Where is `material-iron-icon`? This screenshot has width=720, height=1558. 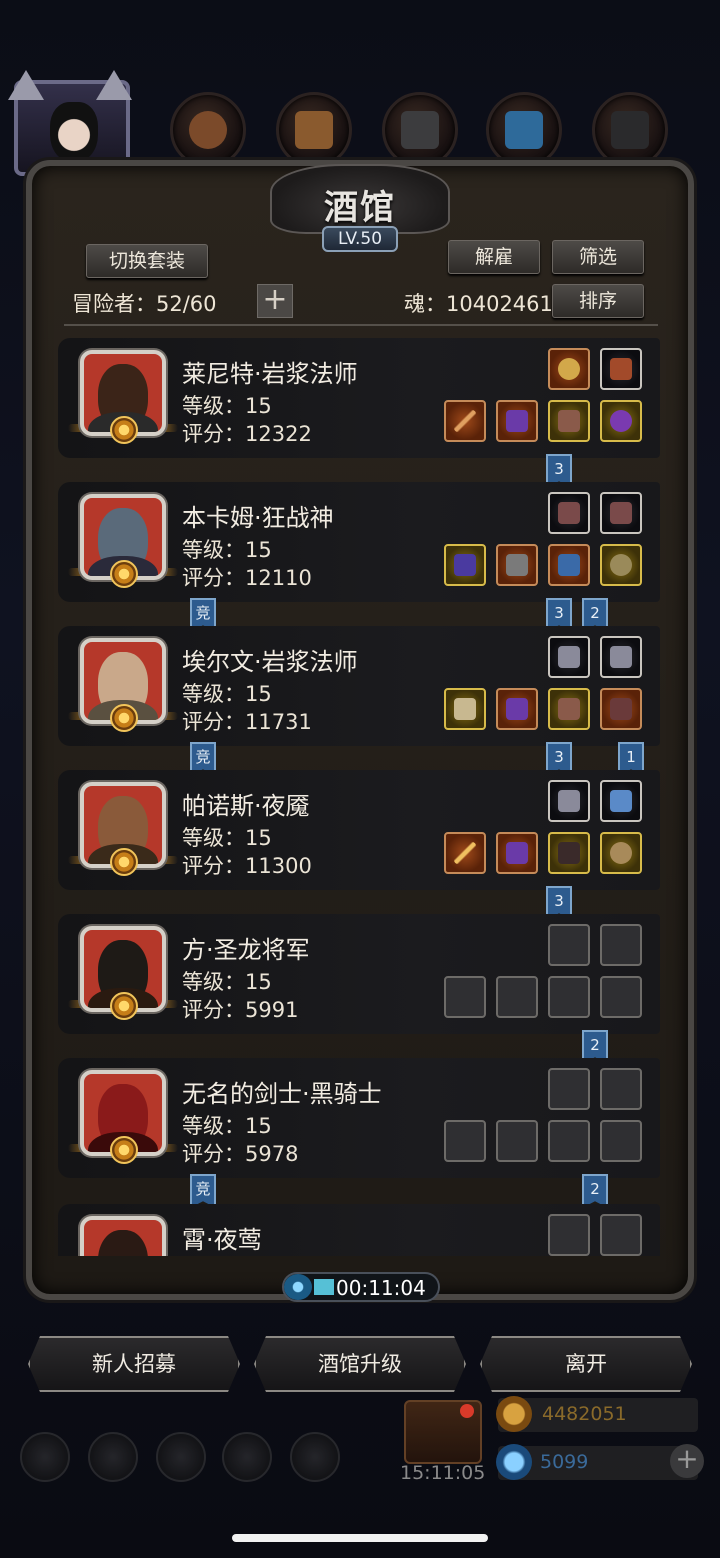
material-iron-icon is located at coordinates (420, 130).